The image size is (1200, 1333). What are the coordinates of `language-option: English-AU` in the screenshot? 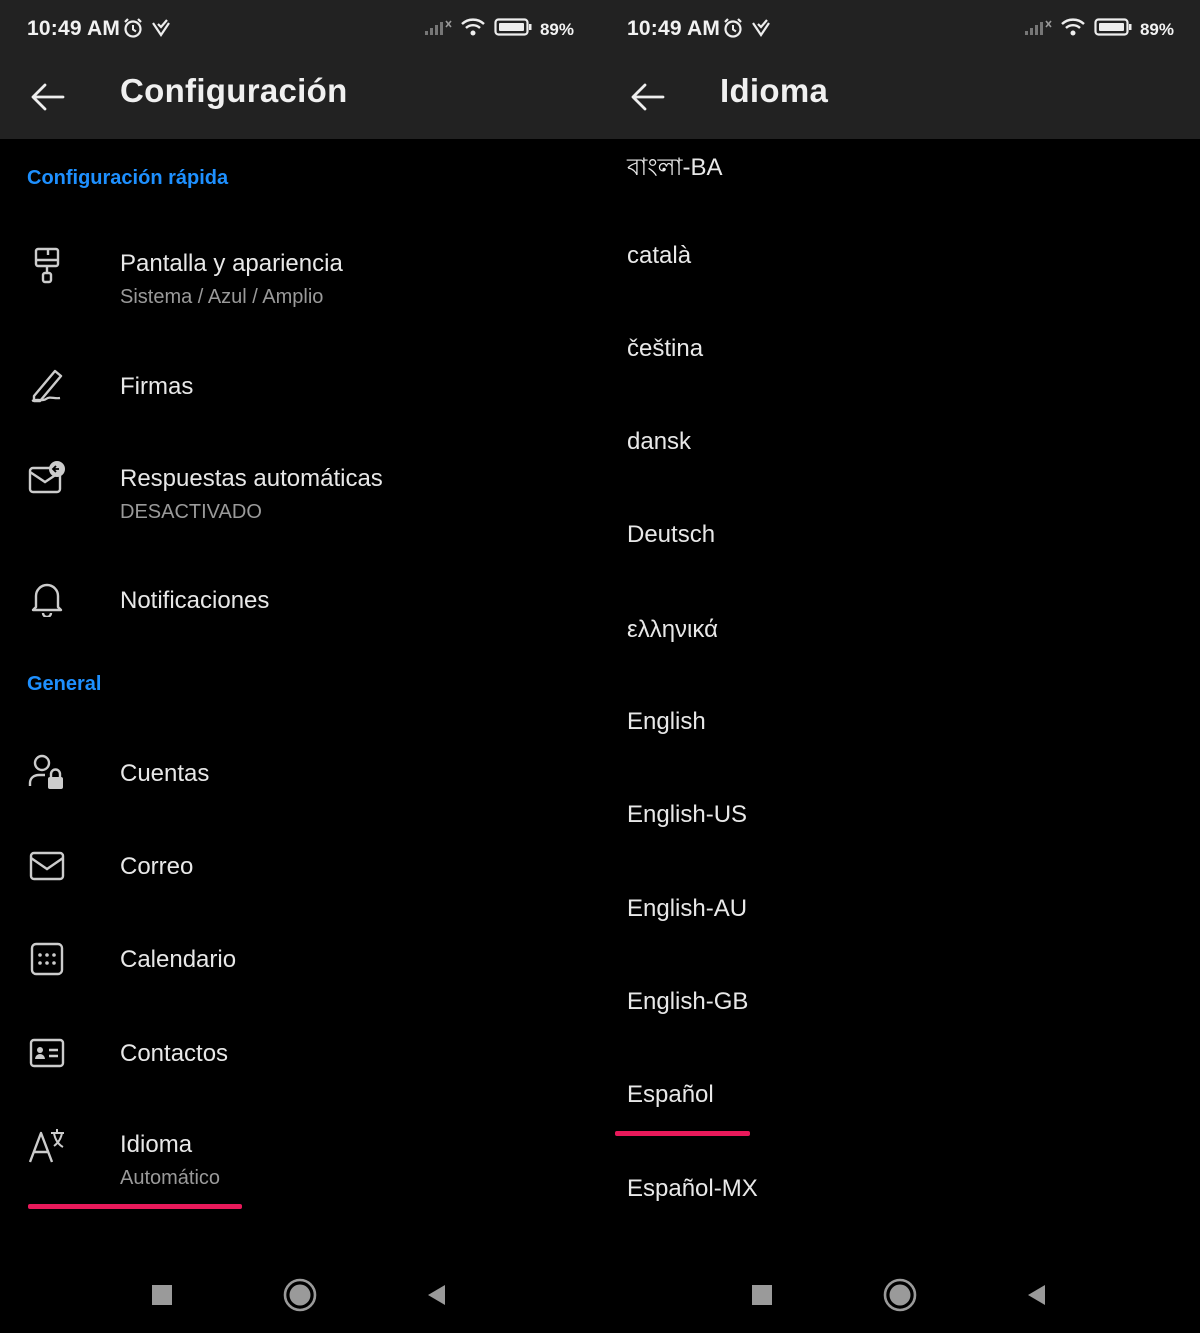 It's located at (900, 930).